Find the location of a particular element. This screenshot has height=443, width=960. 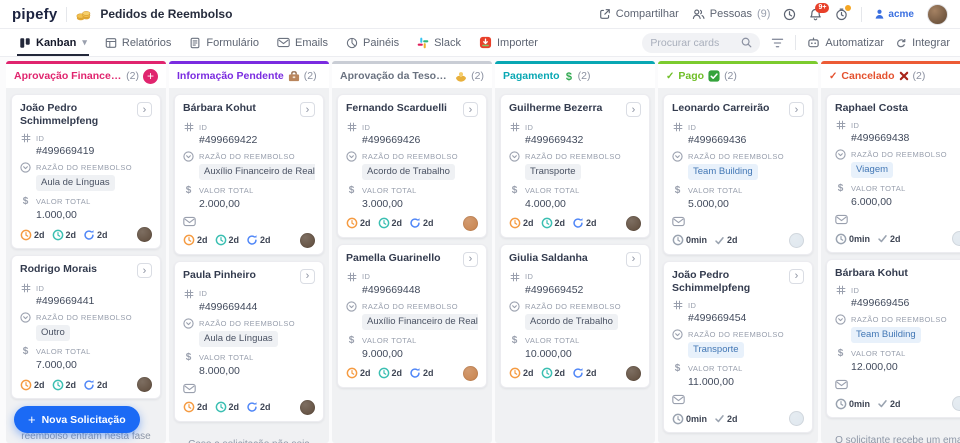

org-label: acme is located at coordinates (901, 14).